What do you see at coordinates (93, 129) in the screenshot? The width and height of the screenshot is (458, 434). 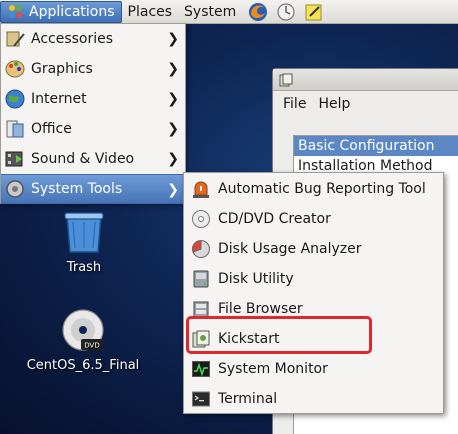 I see `menu-item-office: Office ❯` at bounding box center [93, 129].